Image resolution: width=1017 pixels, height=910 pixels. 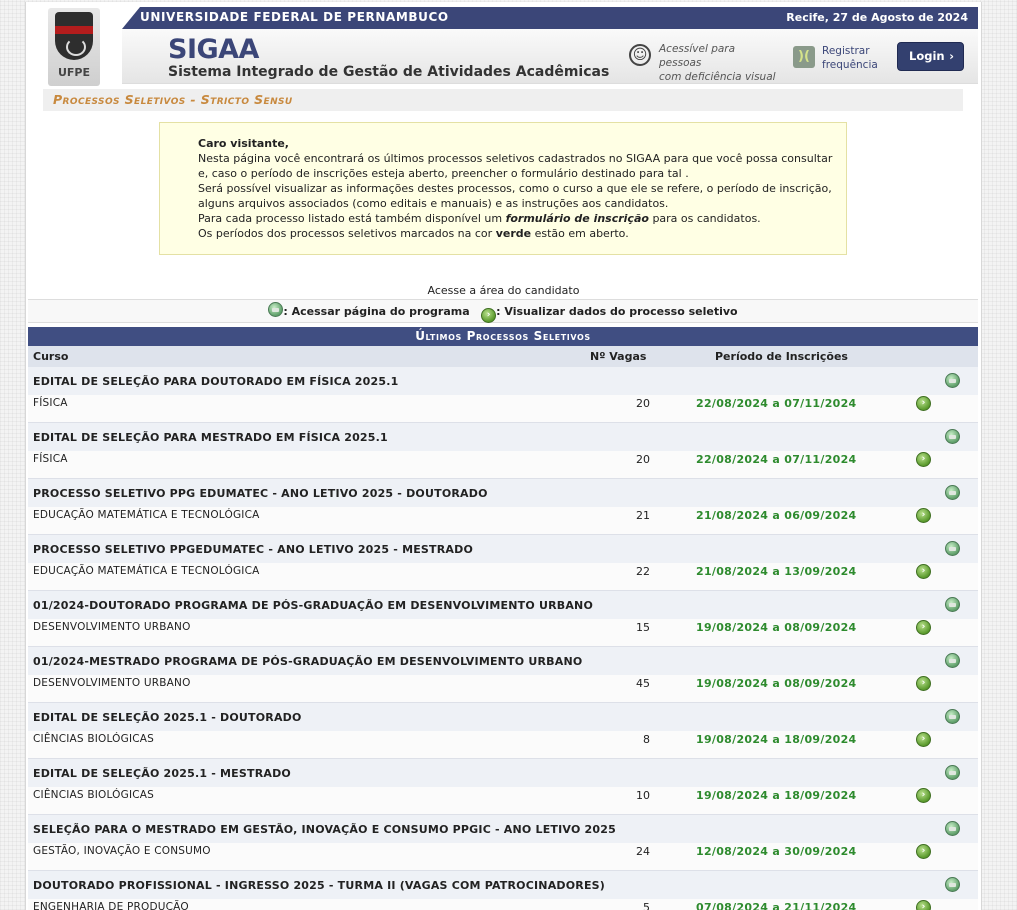 What do you see at coordinates (167, 717) in the screenshot?
I see `process-title: EDITAL DE SELEÇÃO 2025.1 - DOUTORADO` at bounding box center [167, 717].